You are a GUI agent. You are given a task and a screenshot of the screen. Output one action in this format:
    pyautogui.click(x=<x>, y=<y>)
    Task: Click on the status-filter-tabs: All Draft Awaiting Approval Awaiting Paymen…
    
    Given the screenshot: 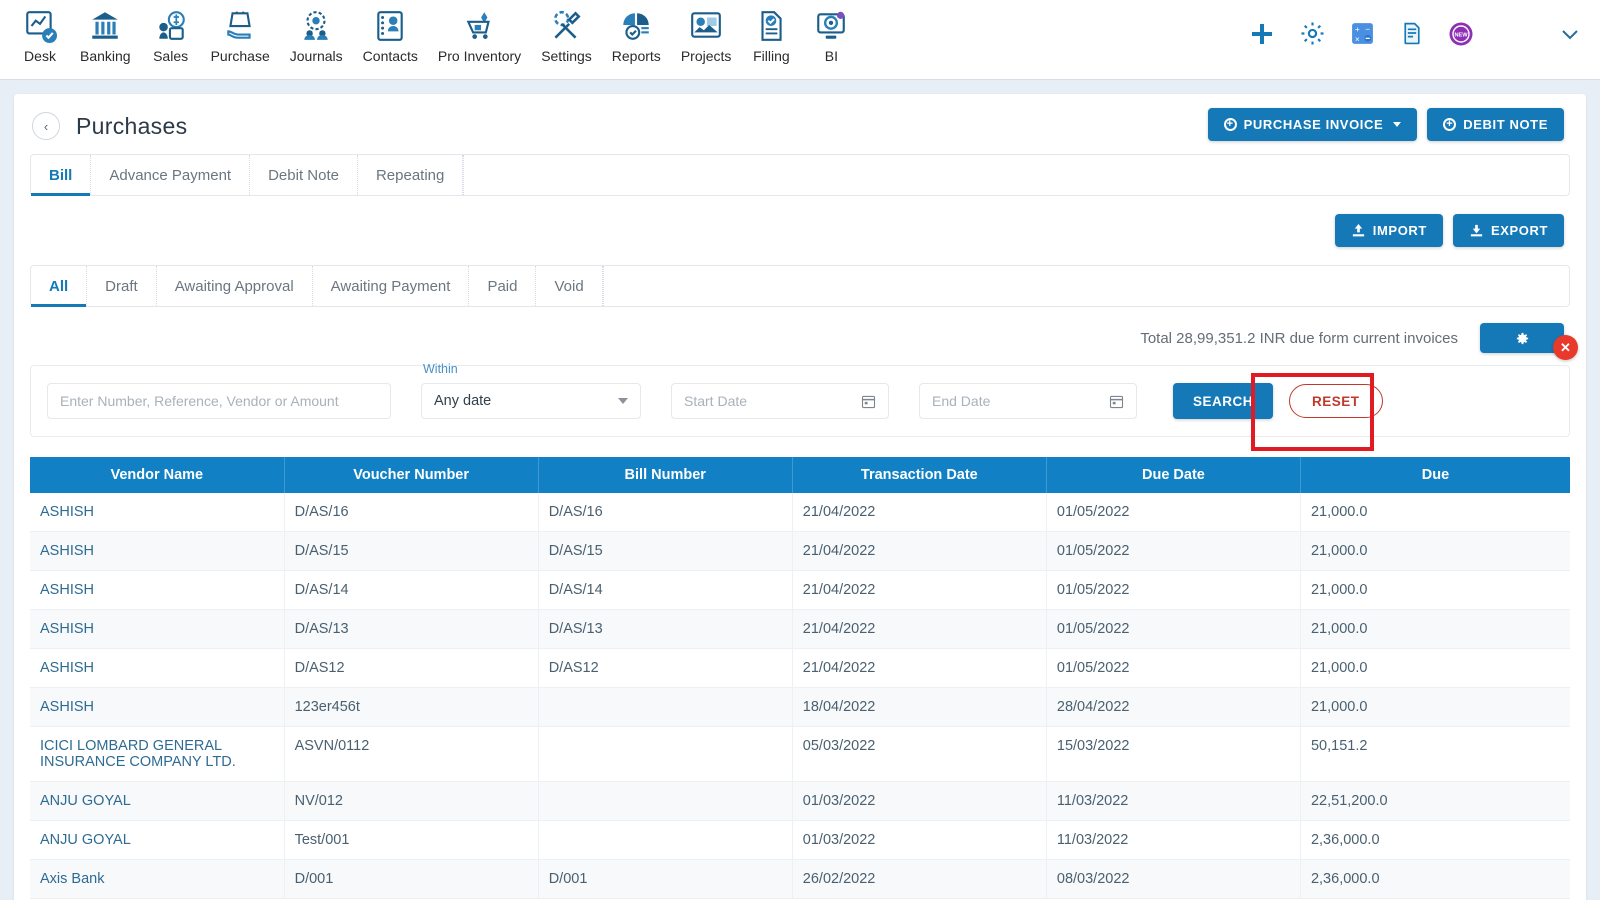 What is the action you would take?
    pyautogui.click(x=800, y=286)
    